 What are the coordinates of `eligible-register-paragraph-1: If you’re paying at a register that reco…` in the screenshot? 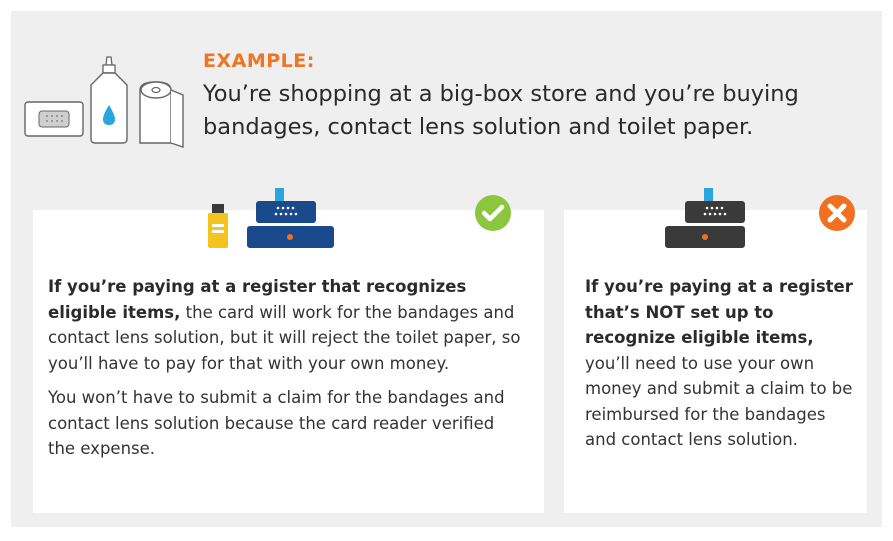 It's located at (285, 325).